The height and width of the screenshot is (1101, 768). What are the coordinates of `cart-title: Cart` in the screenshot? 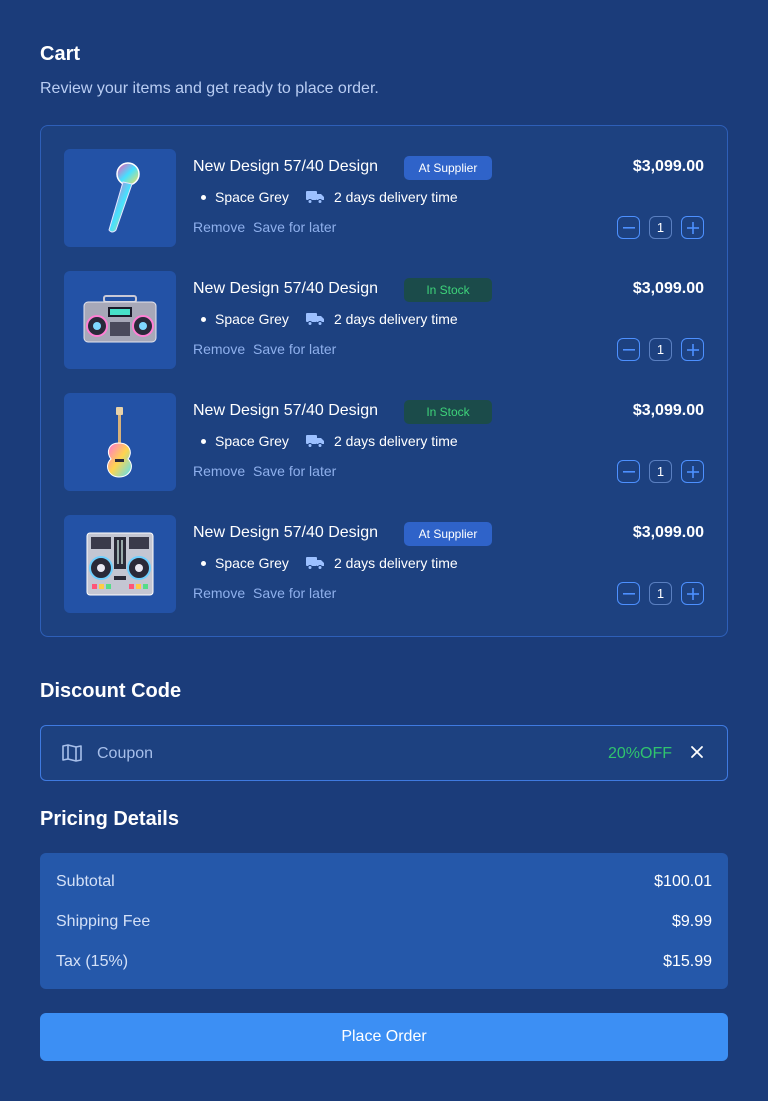 It's located at (60, 54).